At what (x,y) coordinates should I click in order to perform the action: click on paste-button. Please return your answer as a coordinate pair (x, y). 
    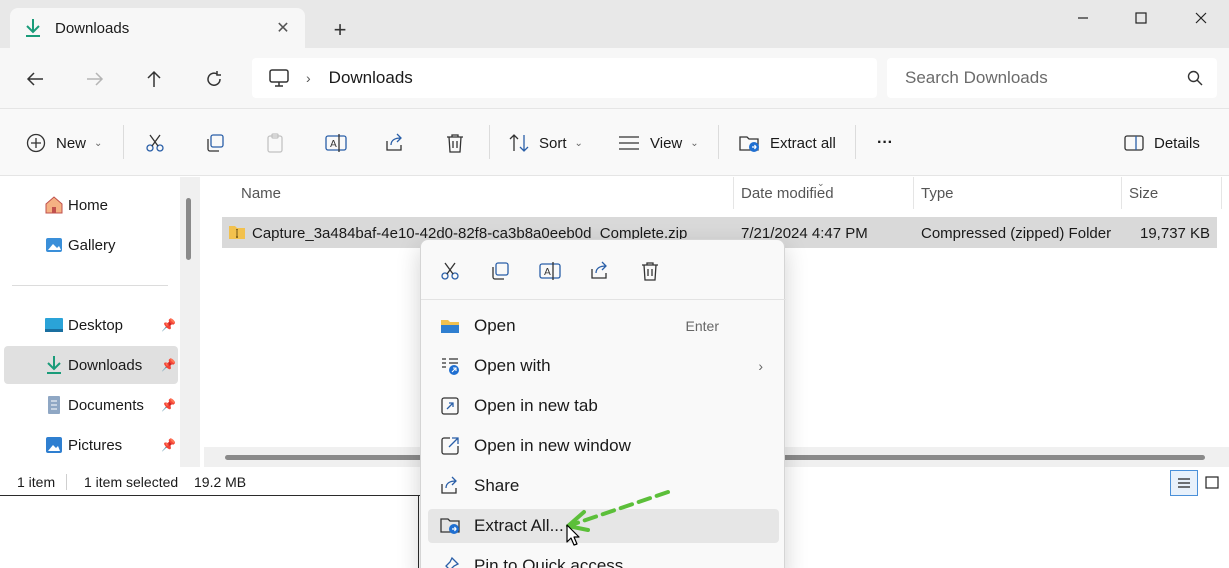
    Looking at the image, I should click on (275, 143).